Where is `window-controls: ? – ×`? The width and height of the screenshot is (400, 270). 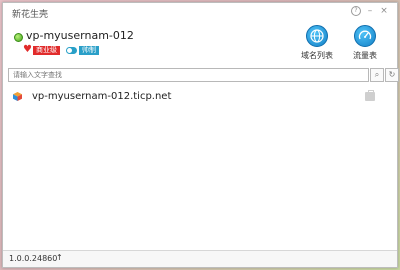
window-controls: ? – × is located at coordinates (370, 11).